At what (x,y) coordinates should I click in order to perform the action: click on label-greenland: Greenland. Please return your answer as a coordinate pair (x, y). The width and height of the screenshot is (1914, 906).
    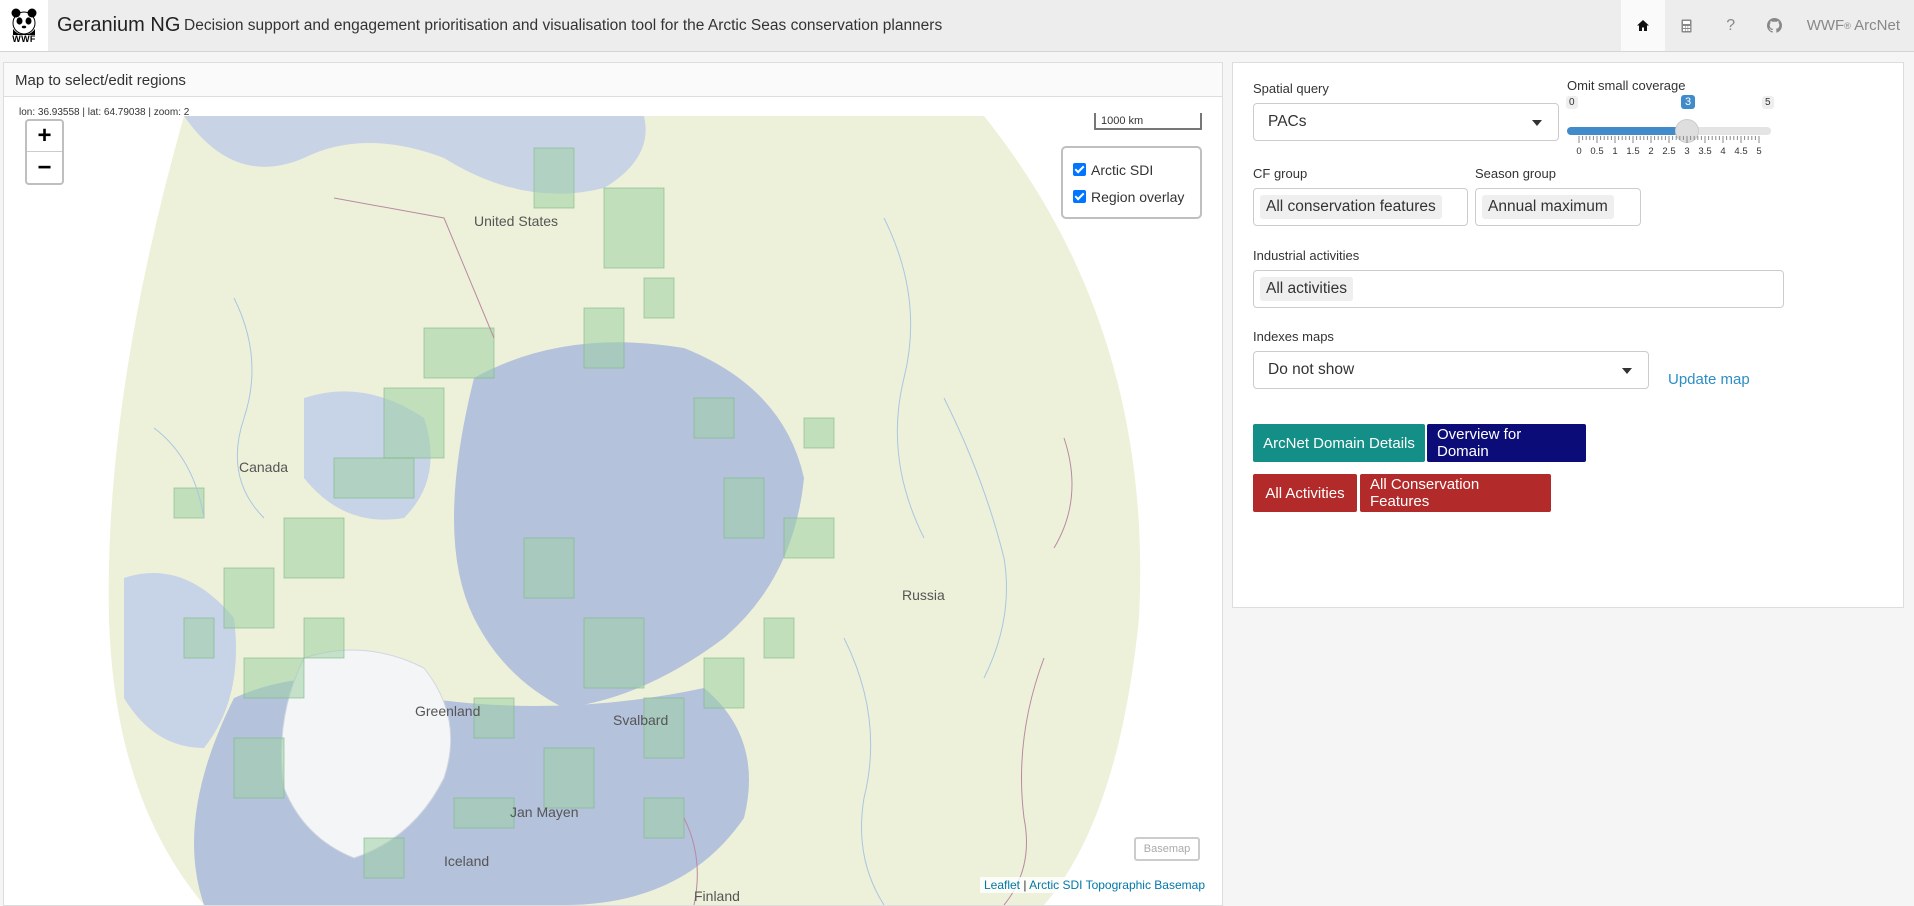
    Looking at the image, I should click on (448, 711).